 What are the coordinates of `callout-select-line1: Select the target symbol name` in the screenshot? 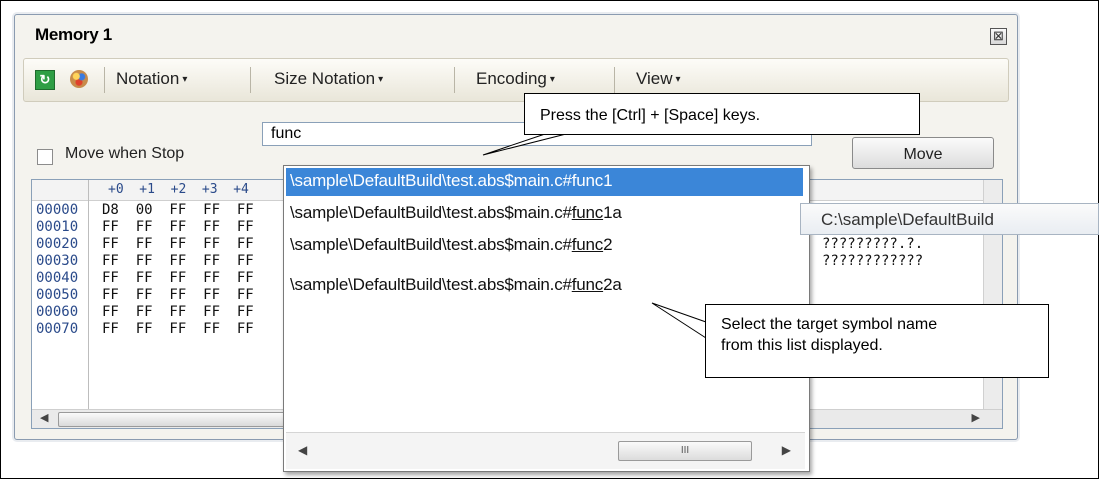 It's located at (829, 324).